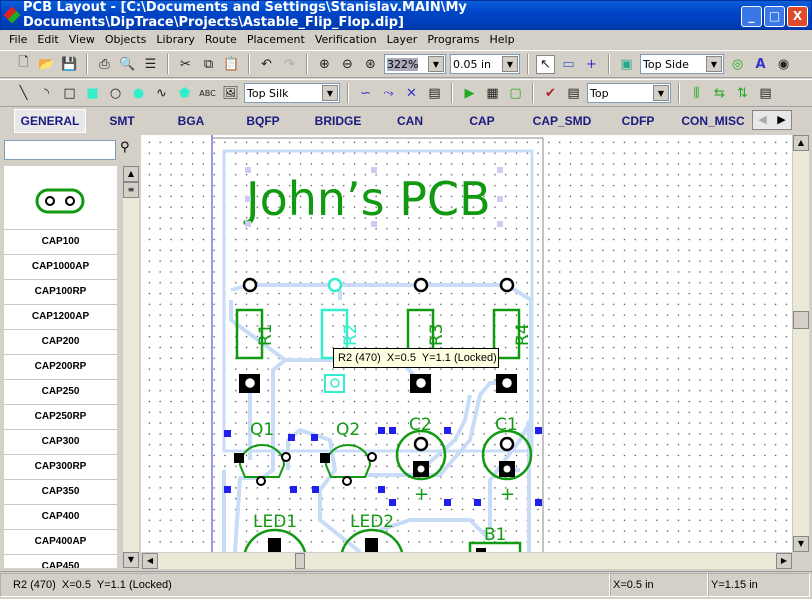  What do you see at coordinates (131, 174) in the screenshot?
I see `scroll-up-icon: ▲` at bounding box center [131, 174].